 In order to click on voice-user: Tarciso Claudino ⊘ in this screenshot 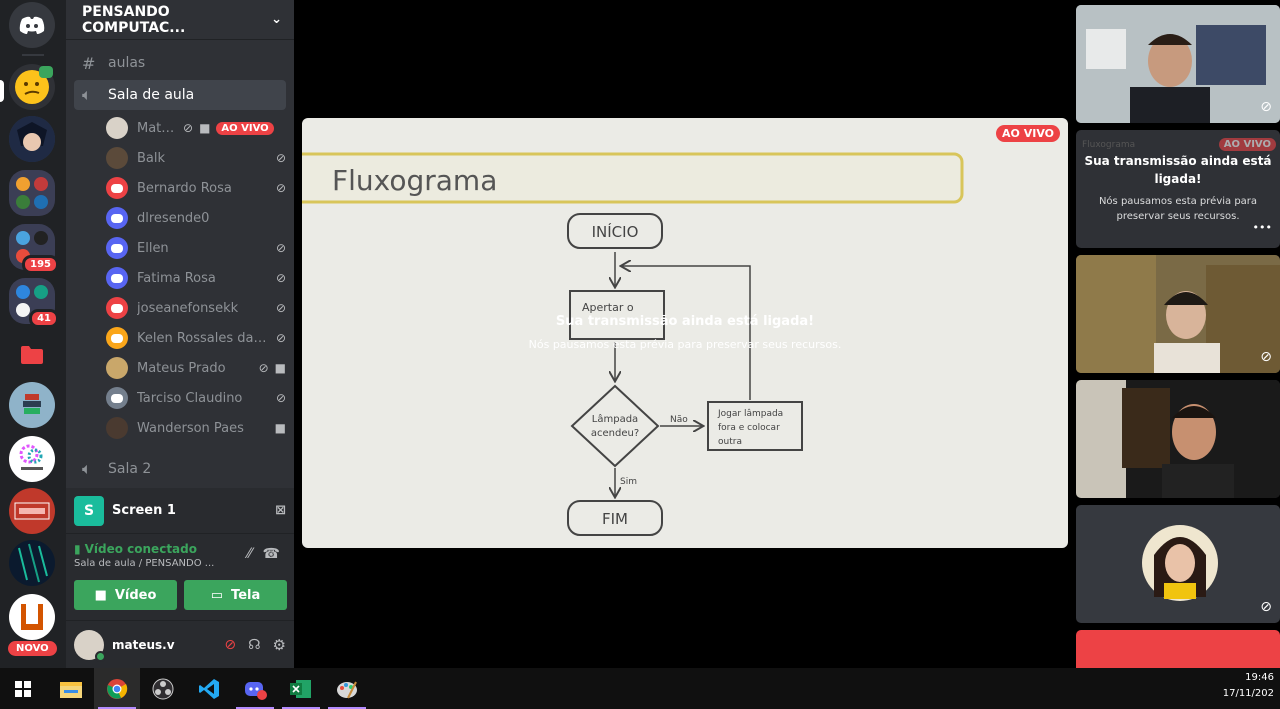, I will do `click(196, 398)`.